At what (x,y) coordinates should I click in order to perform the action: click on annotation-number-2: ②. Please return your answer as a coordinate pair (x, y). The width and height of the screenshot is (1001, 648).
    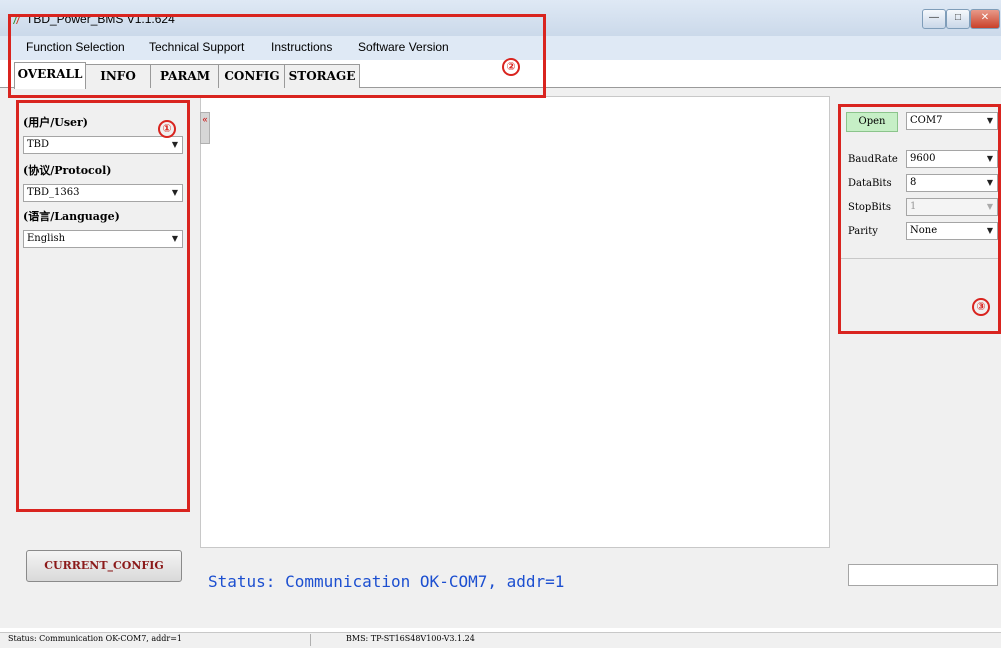
    Looking at the image, I should click on (511, 67).